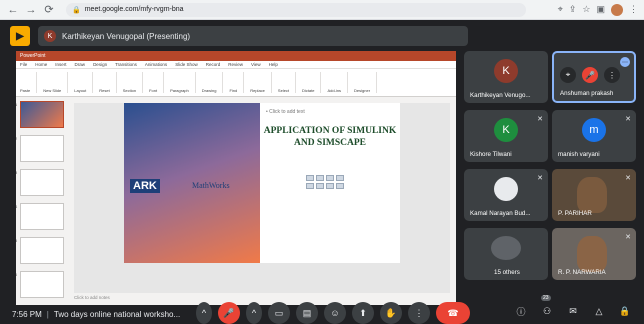  What do you see at coordinates (229, 313) in the screenshot?
I see `mic-off-button: 🎤` at bounding box center [229, 313].